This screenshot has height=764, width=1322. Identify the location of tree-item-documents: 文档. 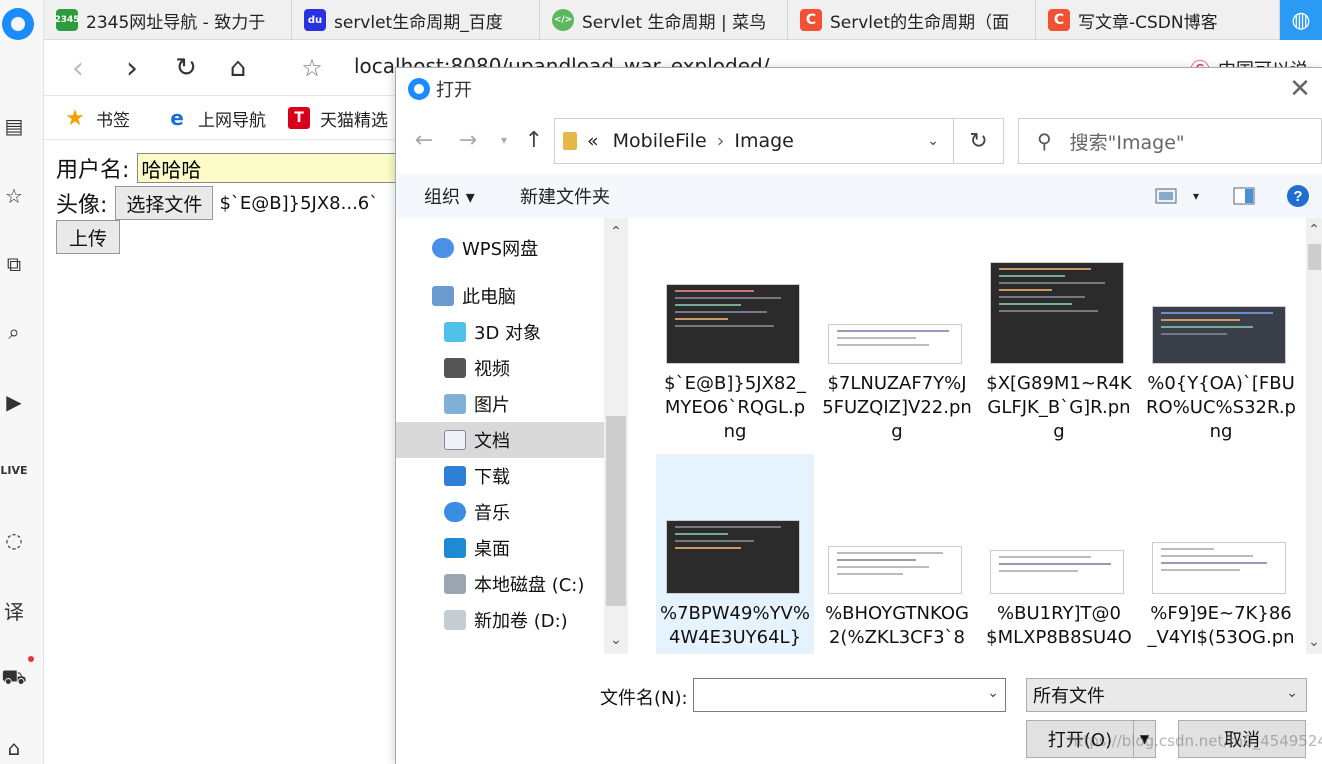
(500, 440).